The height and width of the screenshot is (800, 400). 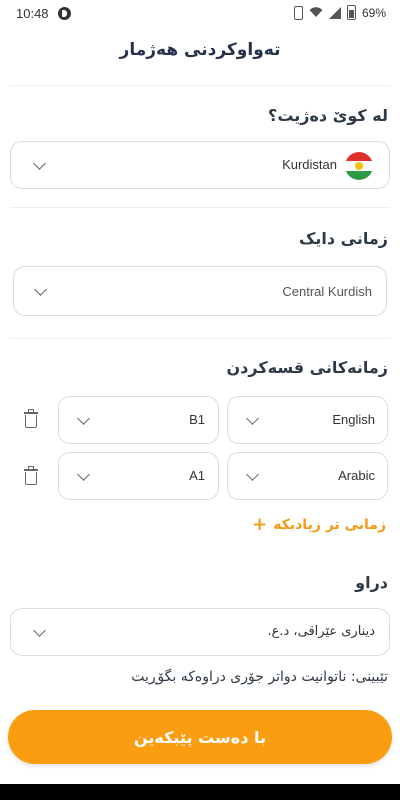 What do you see at coordinates (307, 367) in the screenshot?
I see `spoken-languages-label: زمانەکانی قسەکردن` at bounding box center [307, 367].